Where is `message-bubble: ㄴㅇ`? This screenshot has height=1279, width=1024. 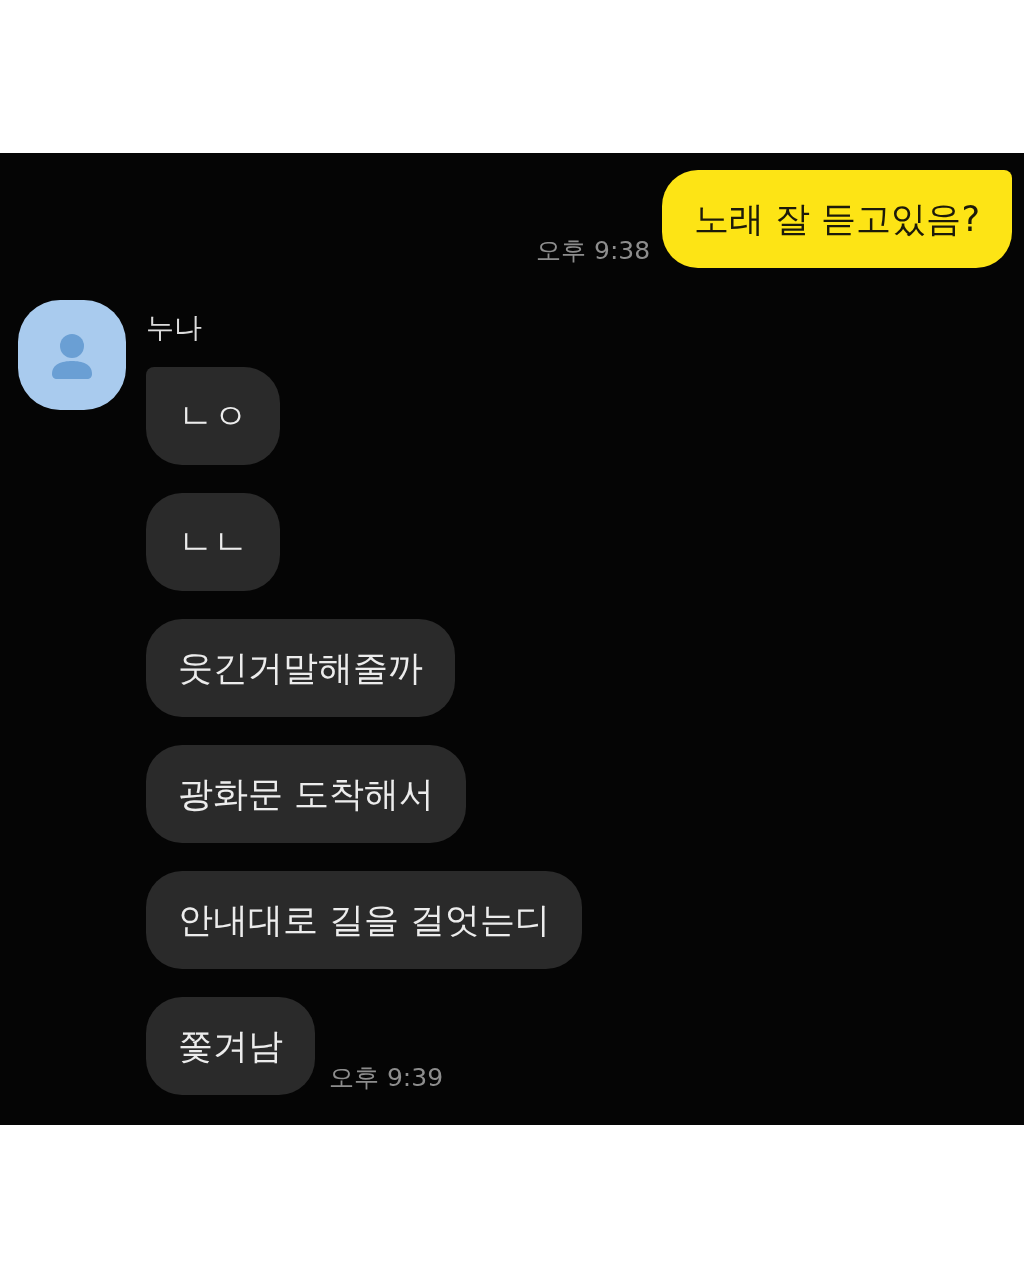
message-bubble: ㄴㅇ is located at coordinates (213, 416).